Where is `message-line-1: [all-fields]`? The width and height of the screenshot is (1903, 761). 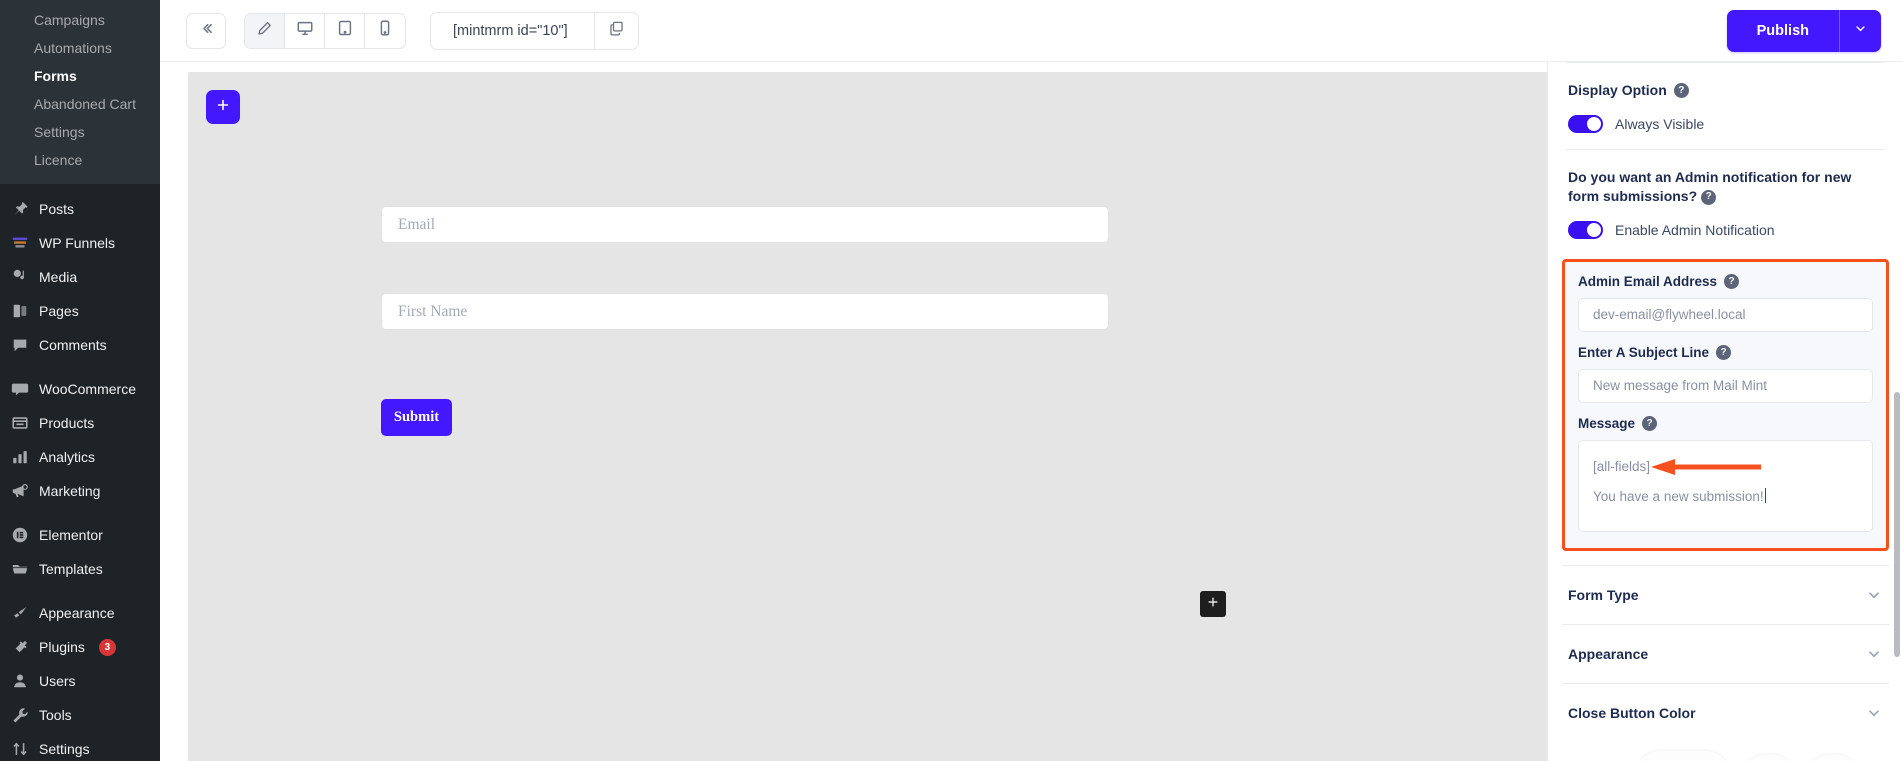 message-line-1: [all-fields] is located at coordinates (1622, 466).